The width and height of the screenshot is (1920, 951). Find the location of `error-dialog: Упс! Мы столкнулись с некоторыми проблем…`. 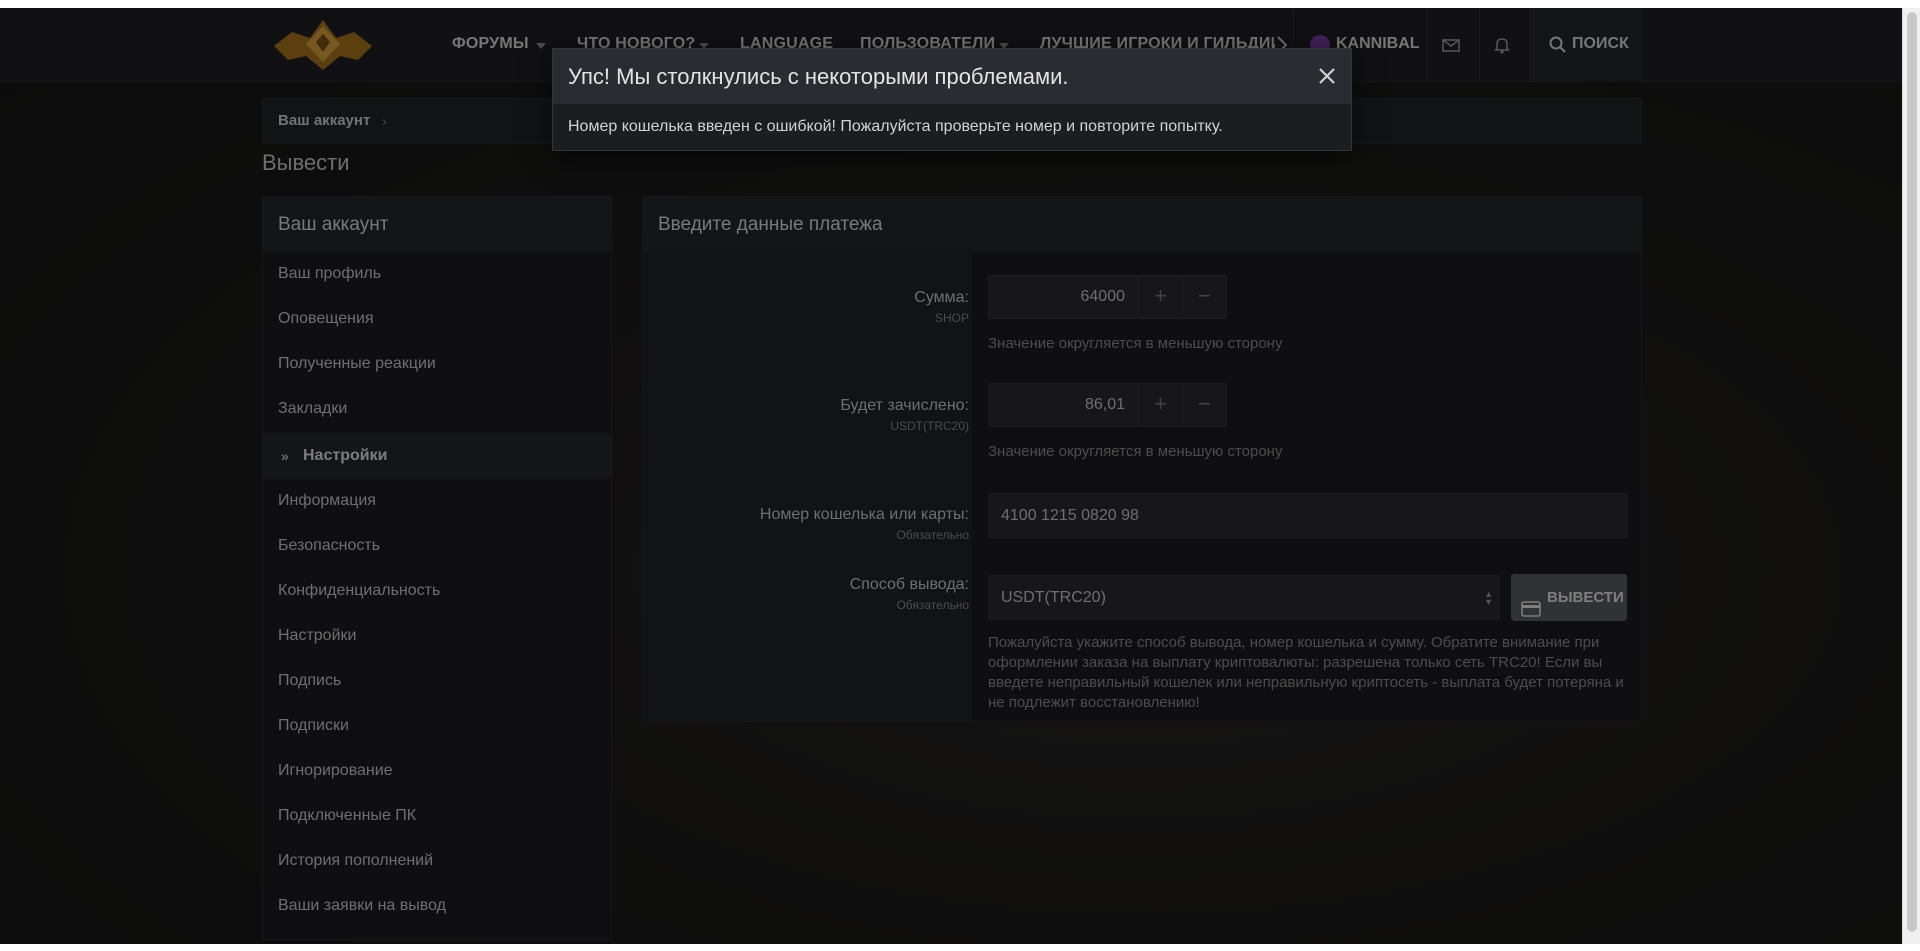

error-dialog: Упс! Мы столкнулись с некоторыми проблем… is located at coordinates (952, 99).